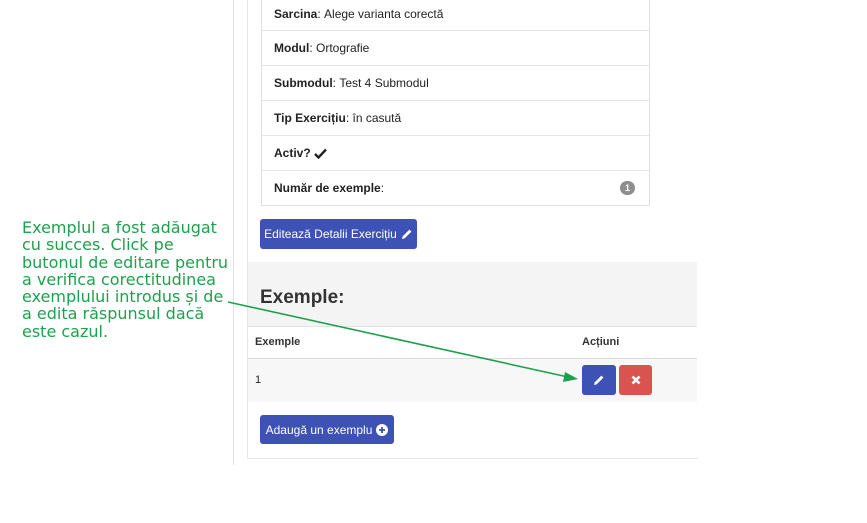 The height and width of the screenshot is (523, 867). I want to click on add-example-label: Adaugă un exemplu, so click(319, 429).